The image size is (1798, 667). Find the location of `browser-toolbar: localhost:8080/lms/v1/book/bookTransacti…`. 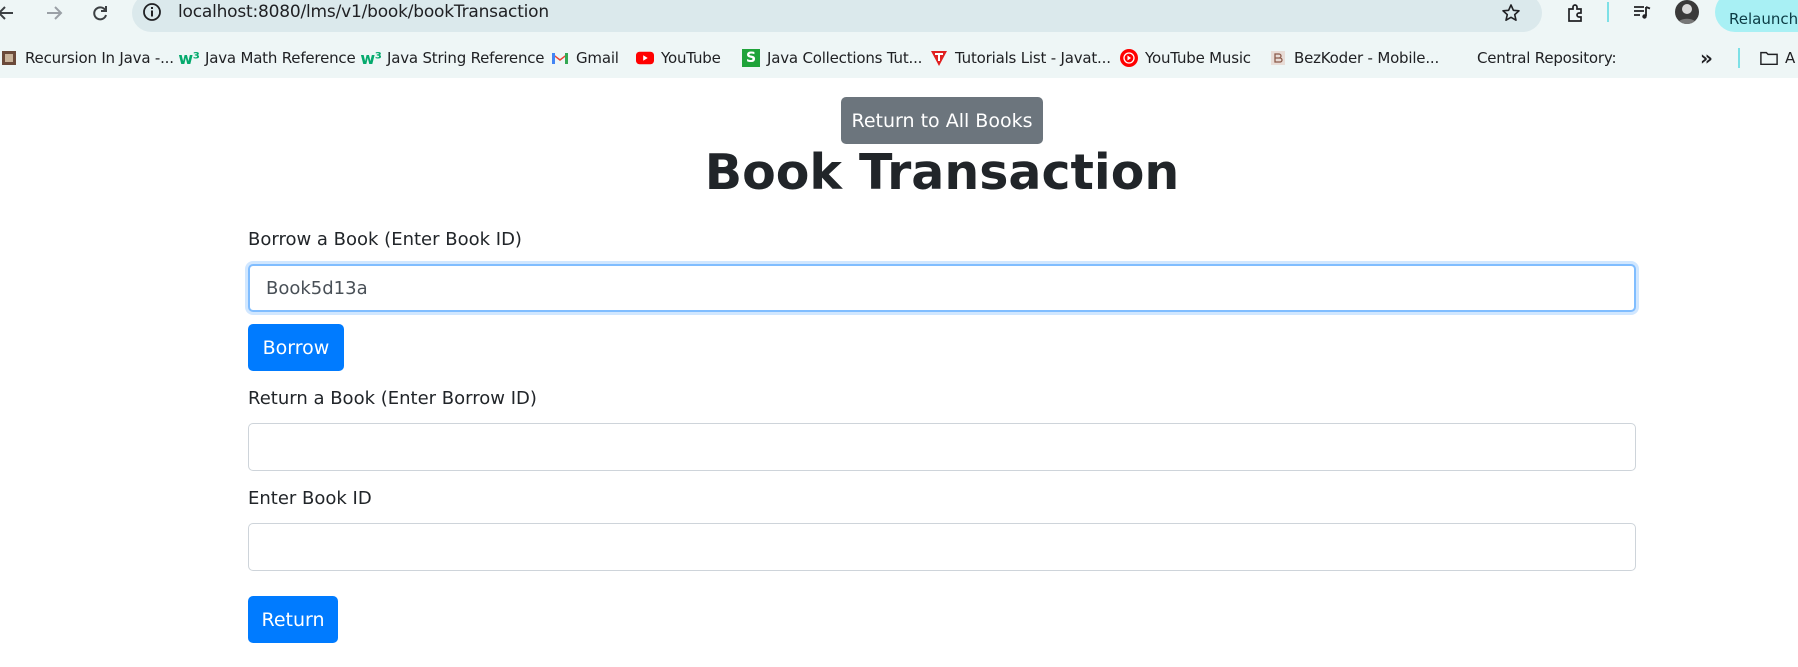

browser-toolbar: localhost:8080/lms/v1/book/bookTransacti… is located at coordinates (899, 19).